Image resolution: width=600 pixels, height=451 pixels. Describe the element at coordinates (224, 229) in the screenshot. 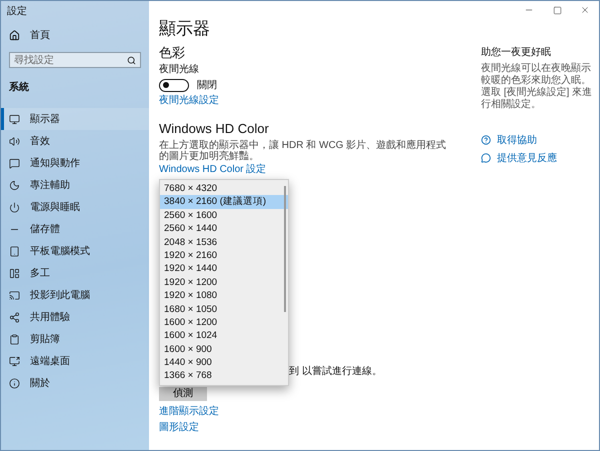

I see `dropdown-option: 2560 × 1440` at that location.